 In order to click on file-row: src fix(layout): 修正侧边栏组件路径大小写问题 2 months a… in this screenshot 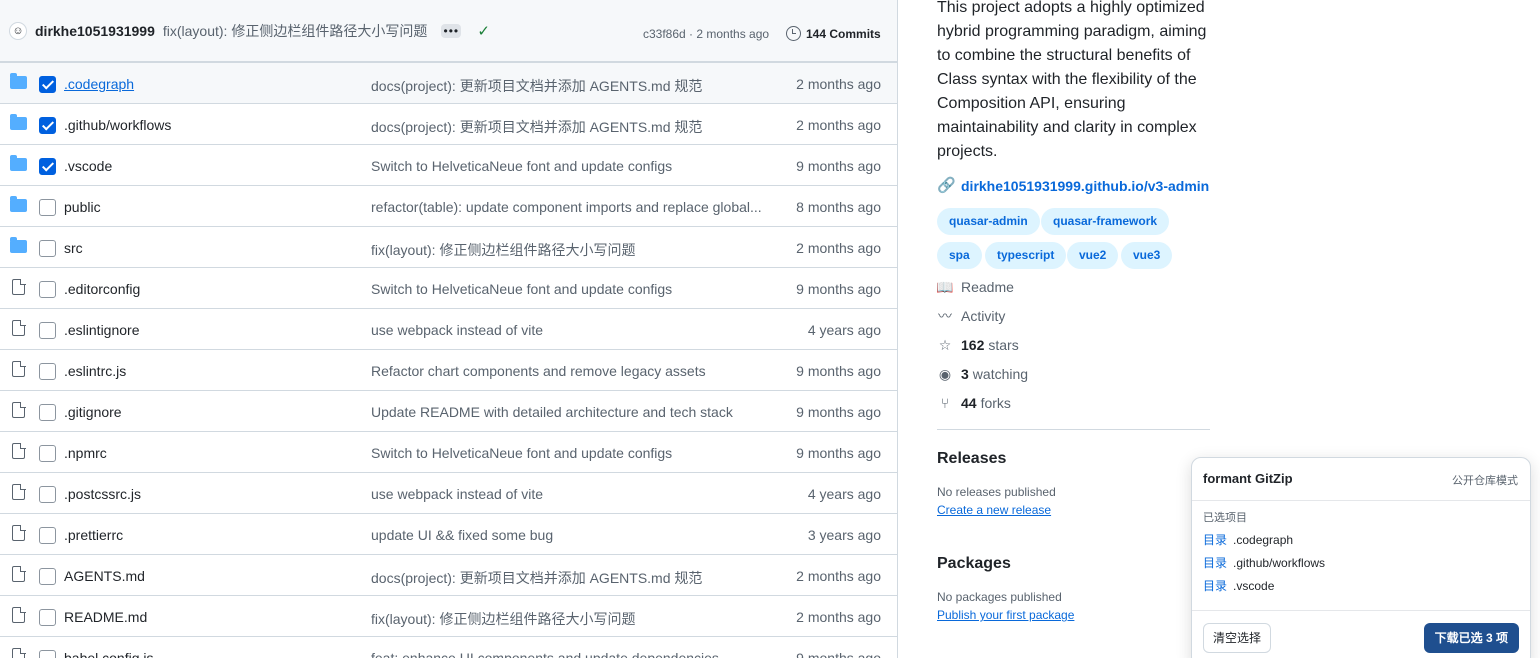, I will do `click(448, 246)`.